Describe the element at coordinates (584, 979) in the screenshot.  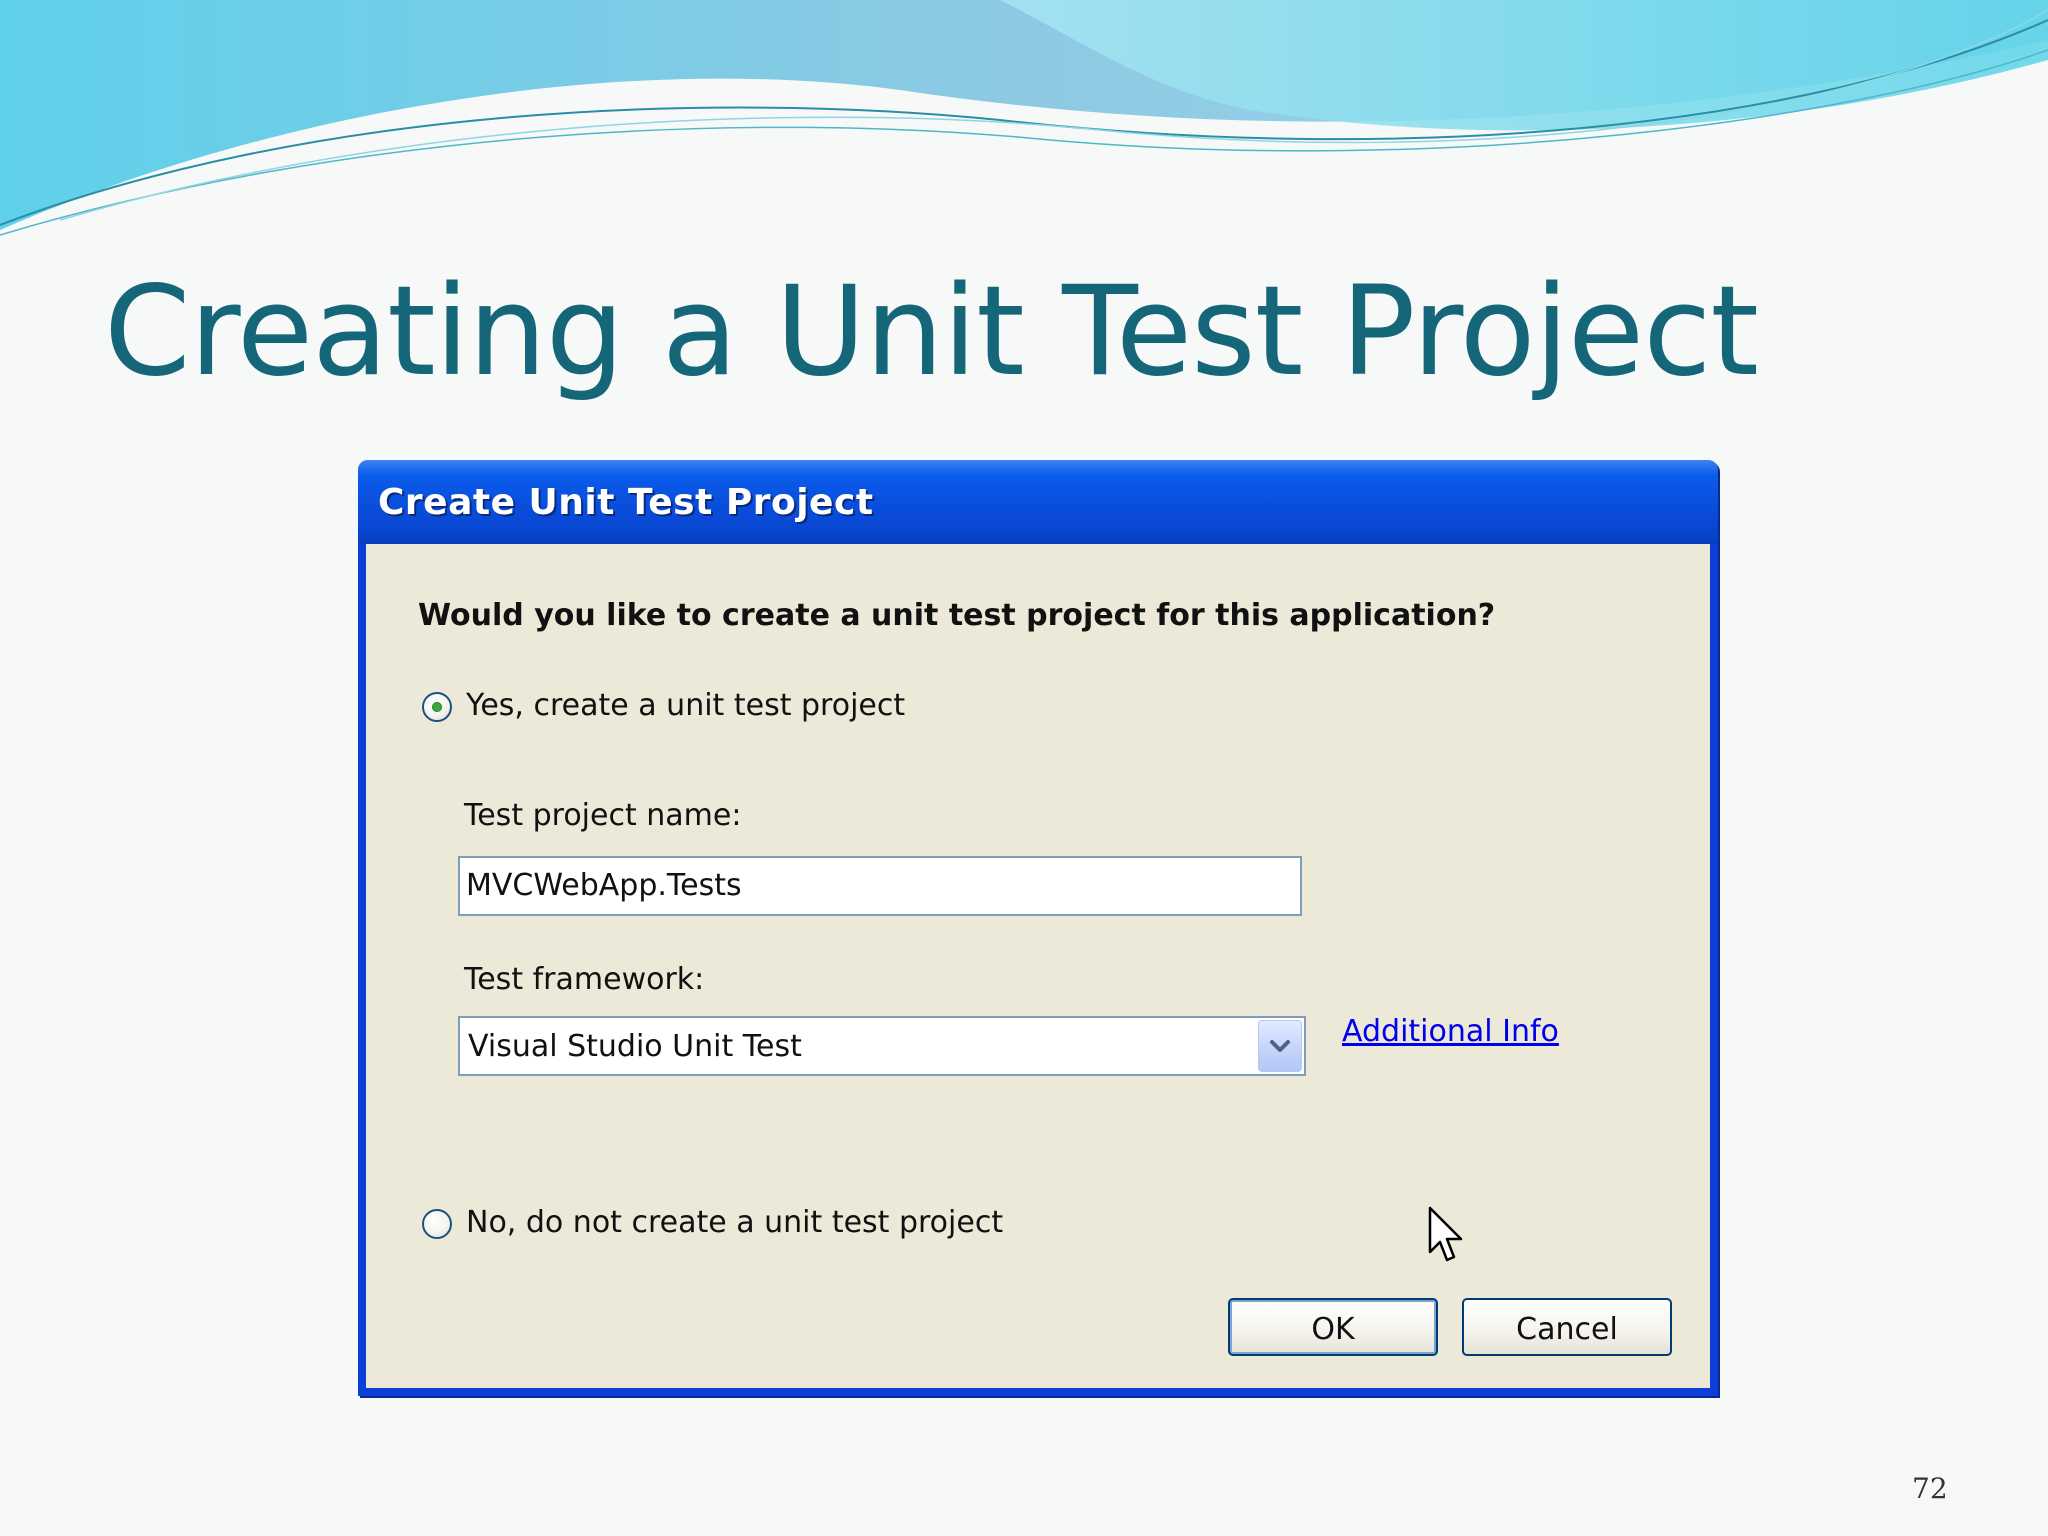
I see `framework-label: Test framework:` at that location.